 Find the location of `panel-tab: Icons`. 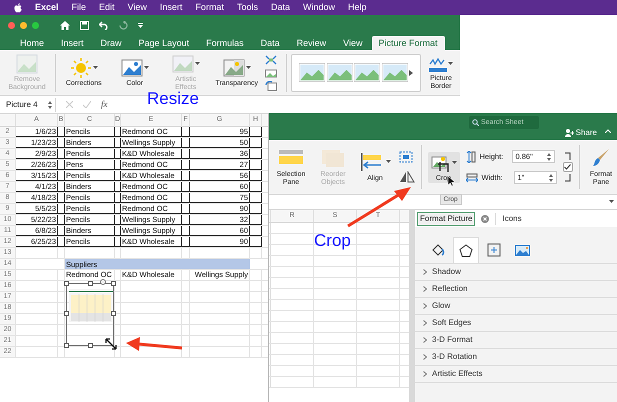

panel-tab: Icons is located at coordinates (509, 218).